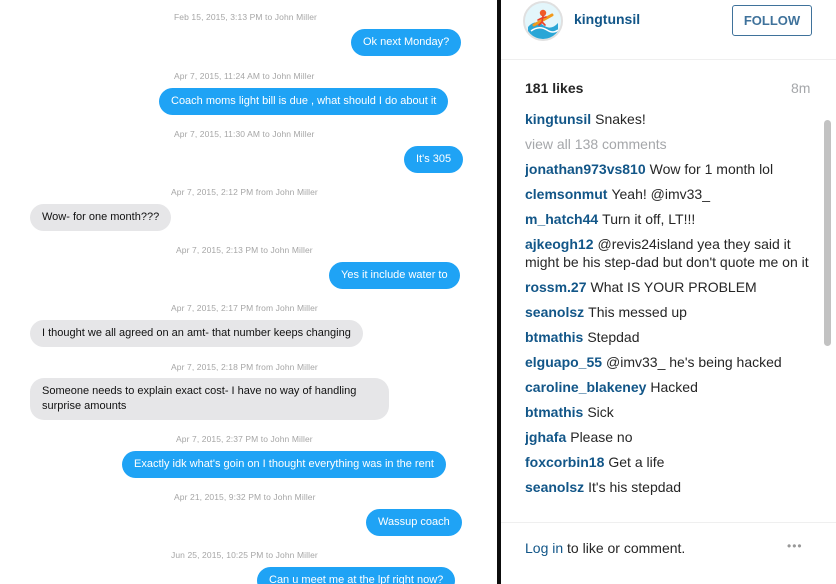 The height and width of the screenshot is (584, 836). I want to click on comment-text: Yeah! @imv33_, so click(661, 194).